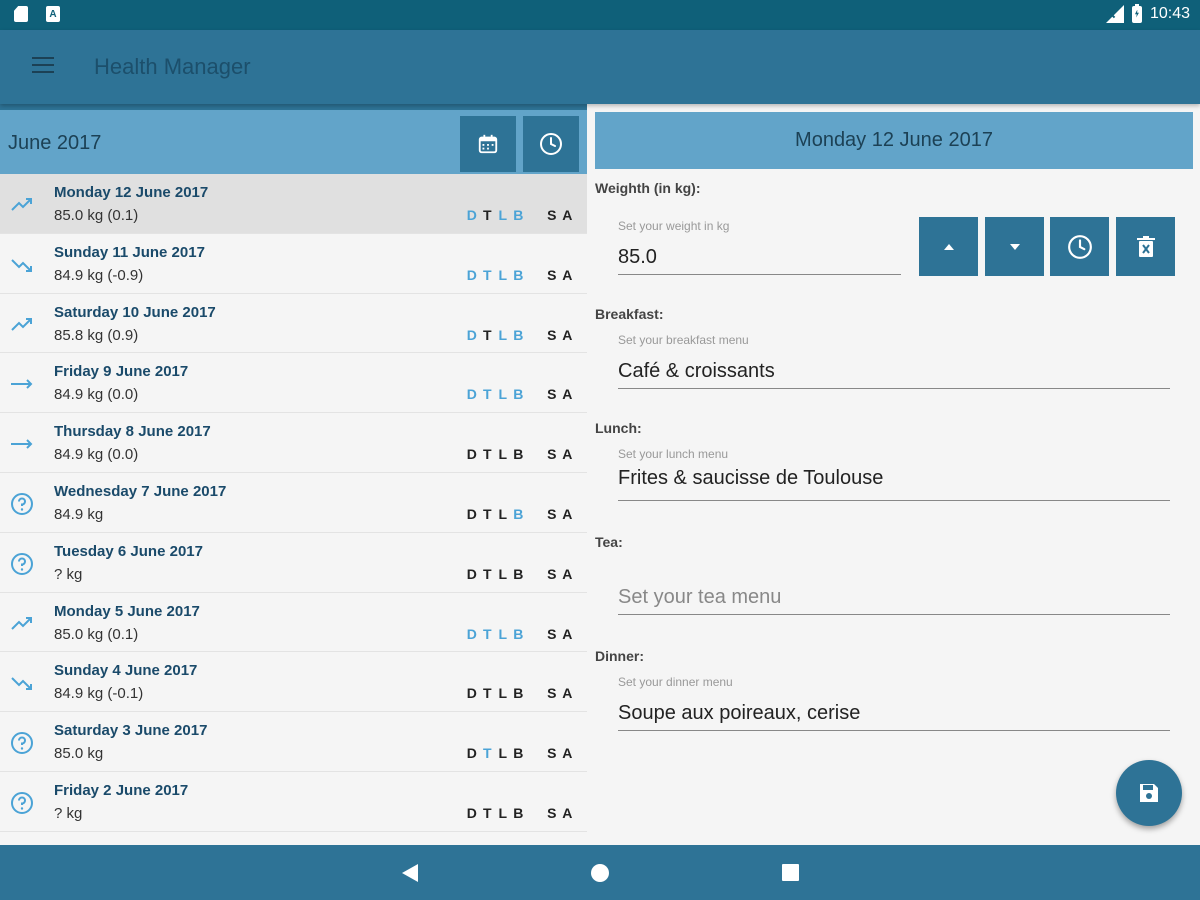  Describe the element at coordinates (759, 260) in the screenshot. I see `weight-input: 85.0` at that location.